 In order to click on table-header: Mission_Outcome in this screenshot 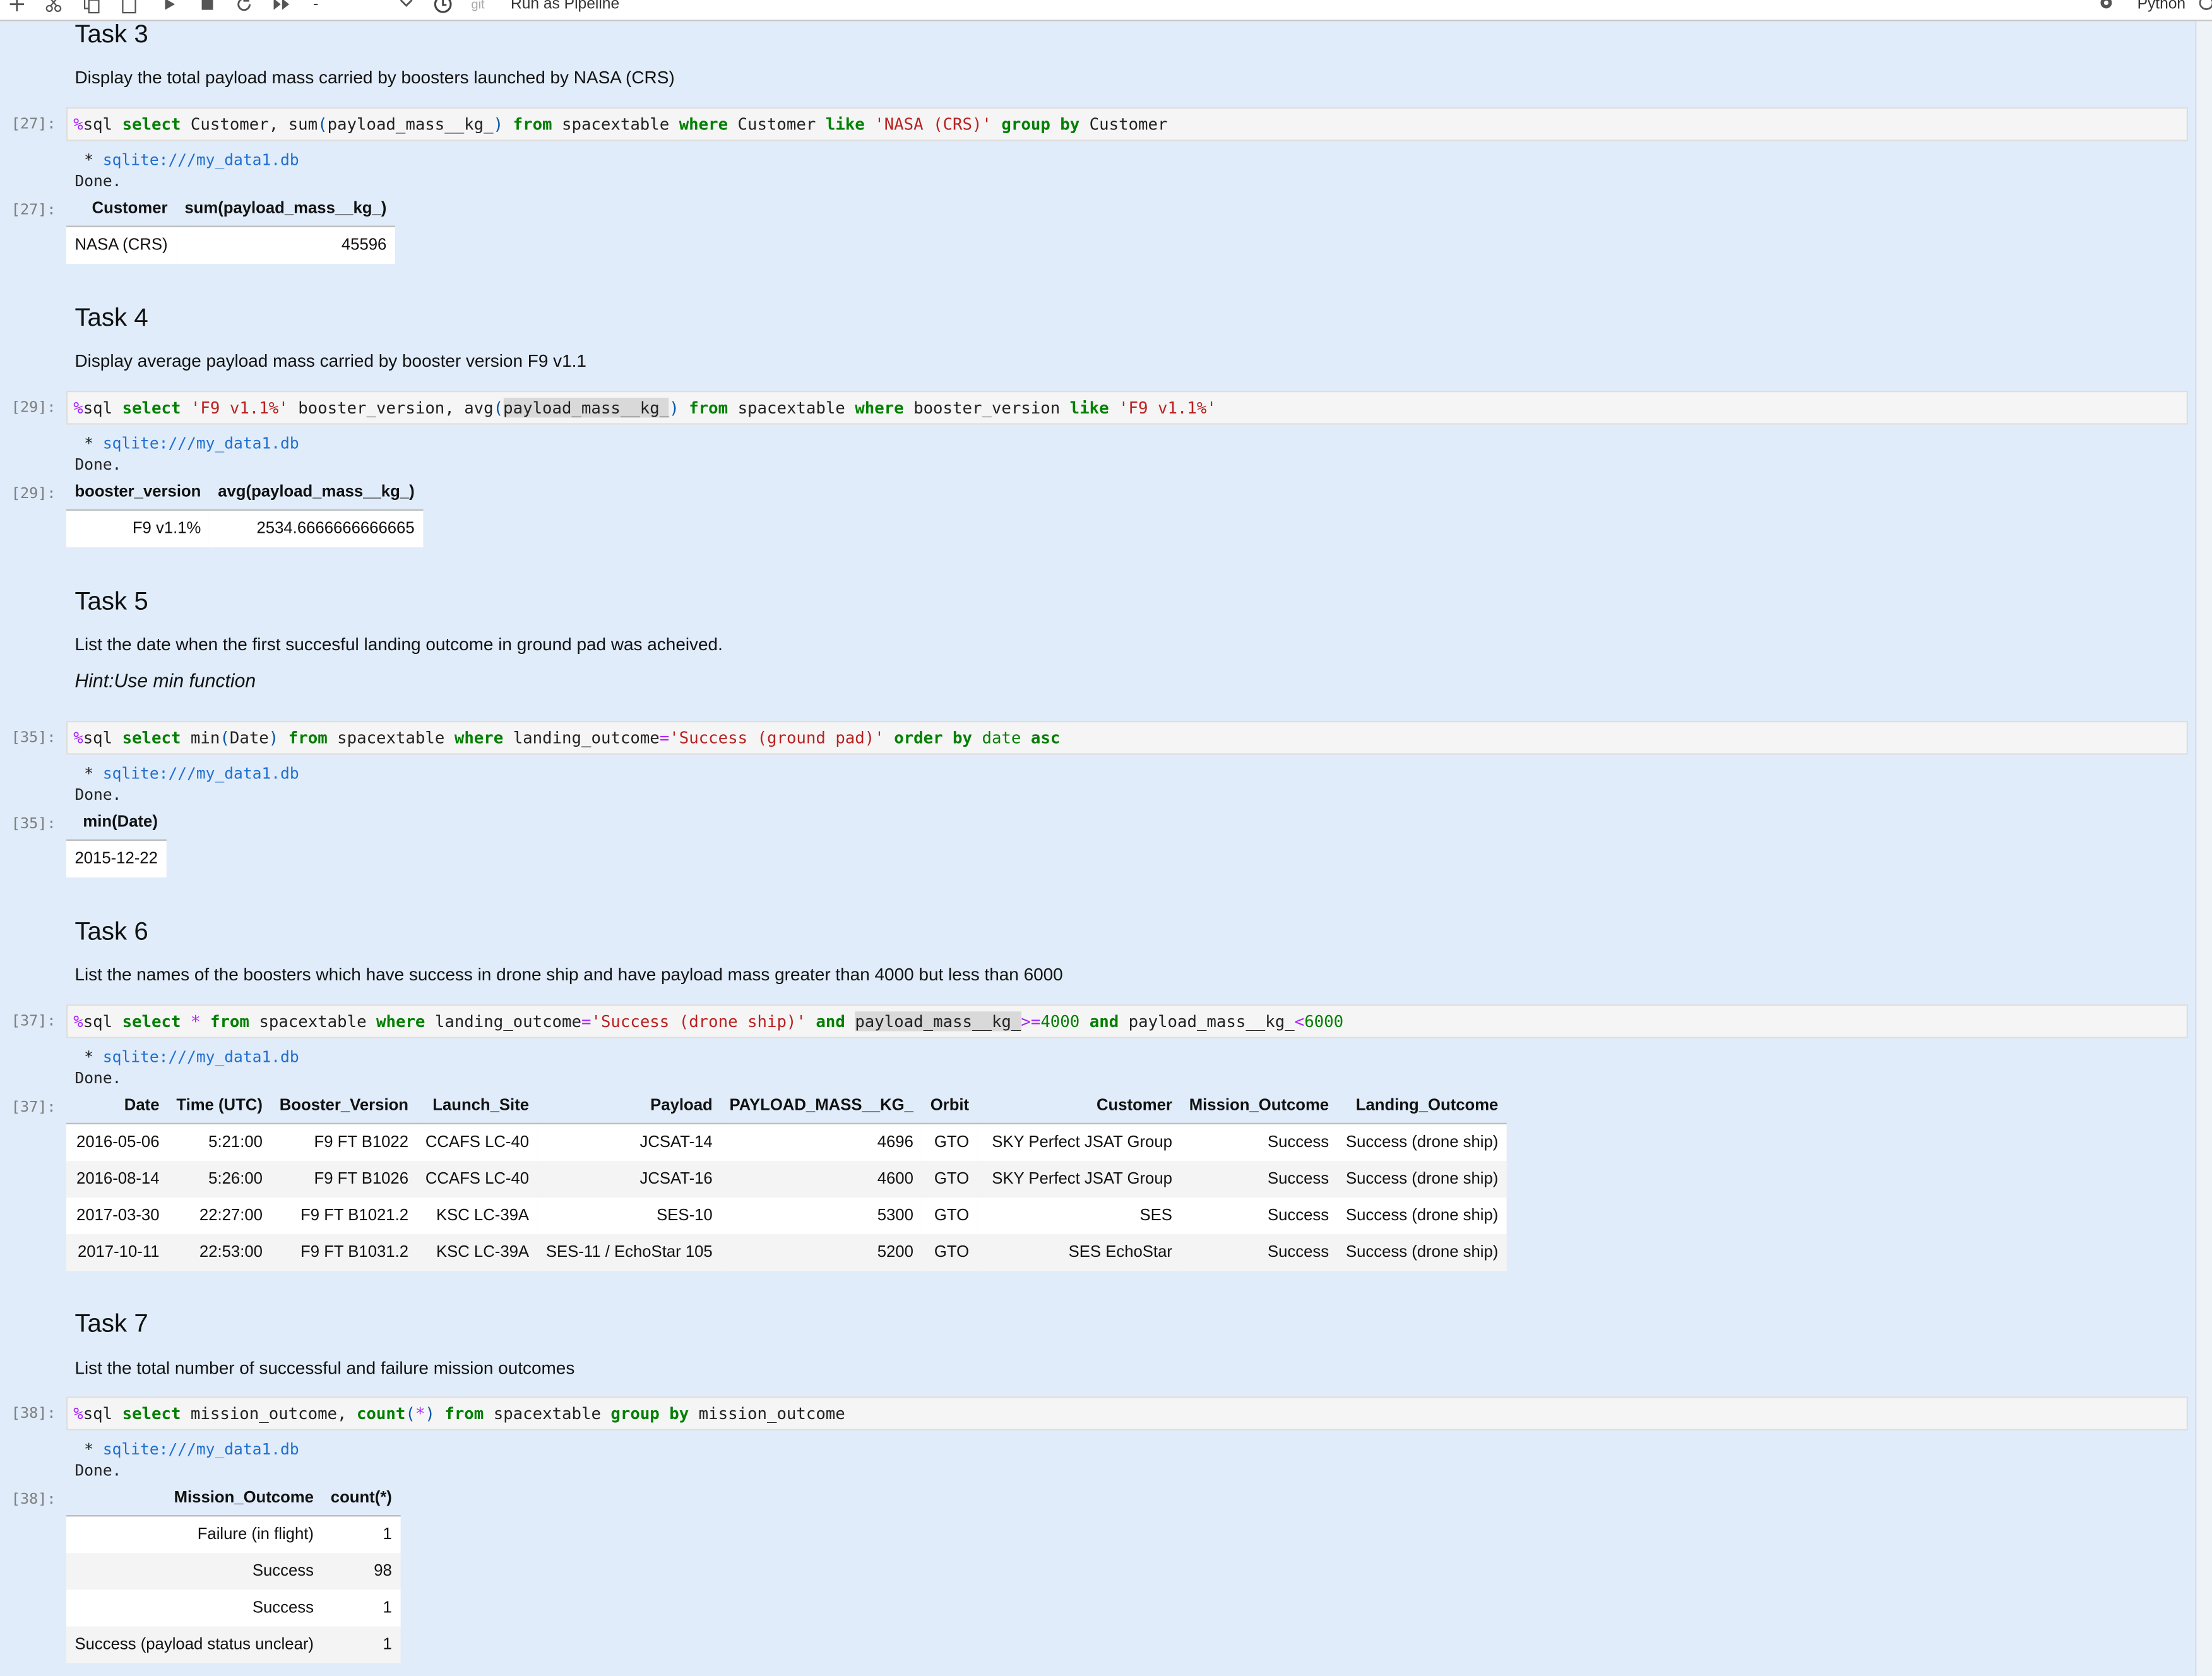, I will do `click(194, 1500)`.